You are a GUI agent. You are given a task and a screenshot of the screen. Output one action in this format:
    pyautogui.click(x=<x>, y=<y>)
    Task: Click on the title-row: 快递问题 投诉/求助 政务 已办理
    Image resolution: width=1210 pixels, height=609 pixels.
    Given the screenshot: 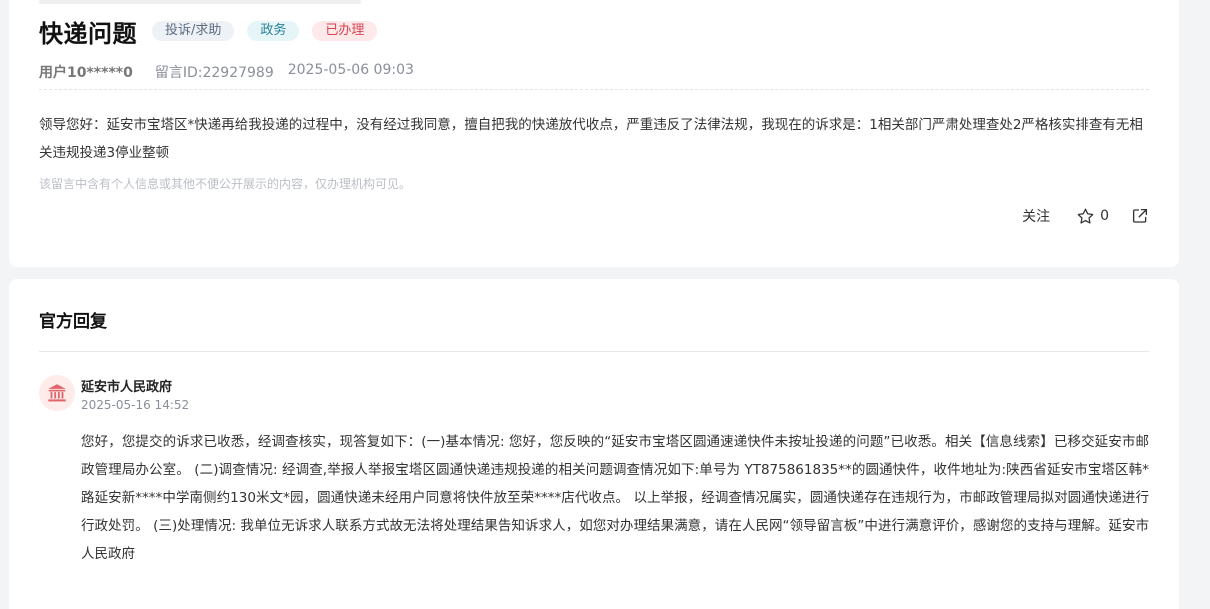 What is the action you would take?
    pyautogui.click(x=208, y=31)
    